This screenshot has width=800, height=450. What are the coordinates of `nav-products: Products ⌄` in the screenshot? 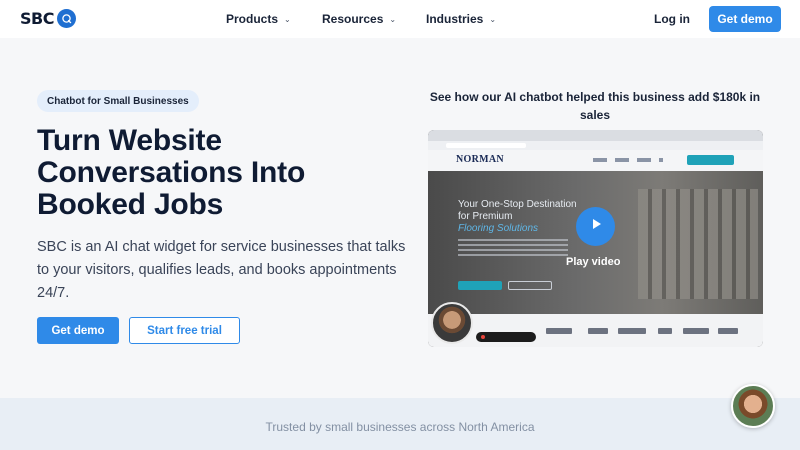 It's located at (258, 19).